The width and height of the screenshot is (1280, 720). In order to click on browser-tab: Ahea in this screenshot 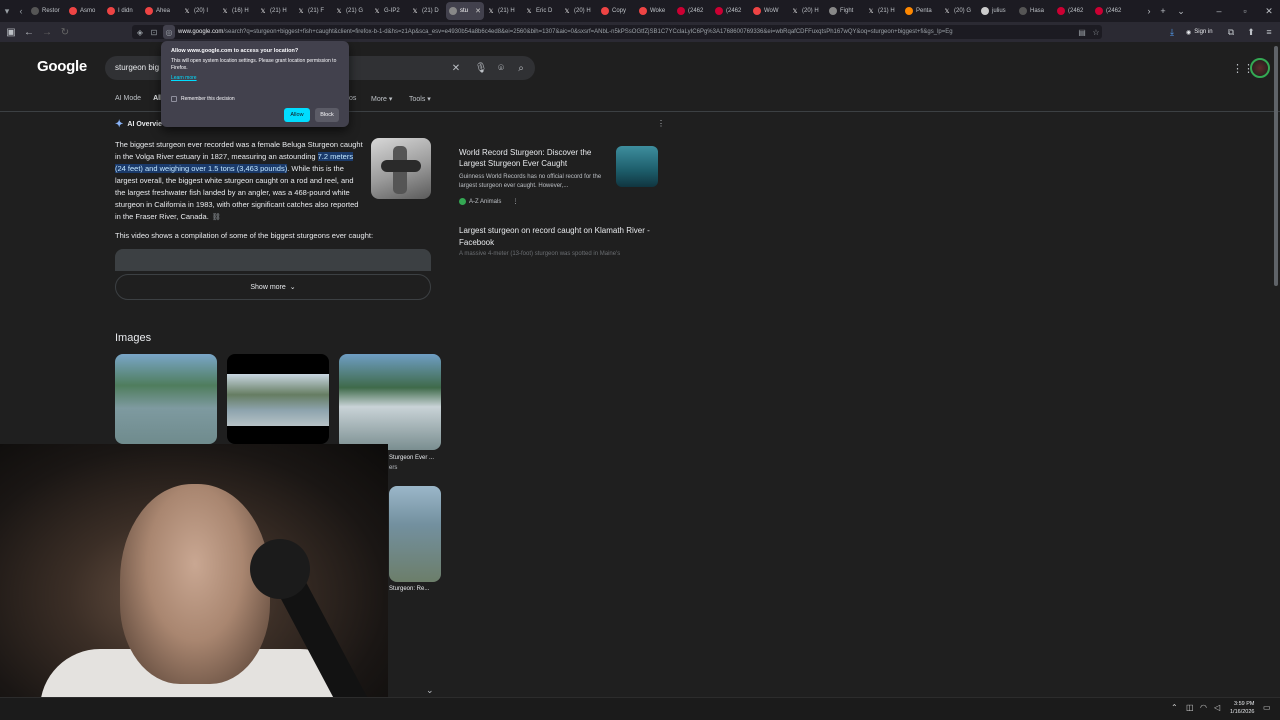, I will do `click(161, 11)`.